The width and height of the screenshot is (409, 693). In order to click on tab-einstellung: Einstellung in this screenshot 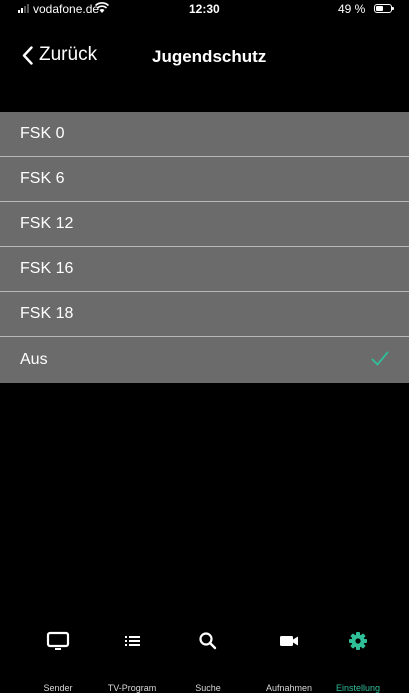, I will do `click(358, 656)`.